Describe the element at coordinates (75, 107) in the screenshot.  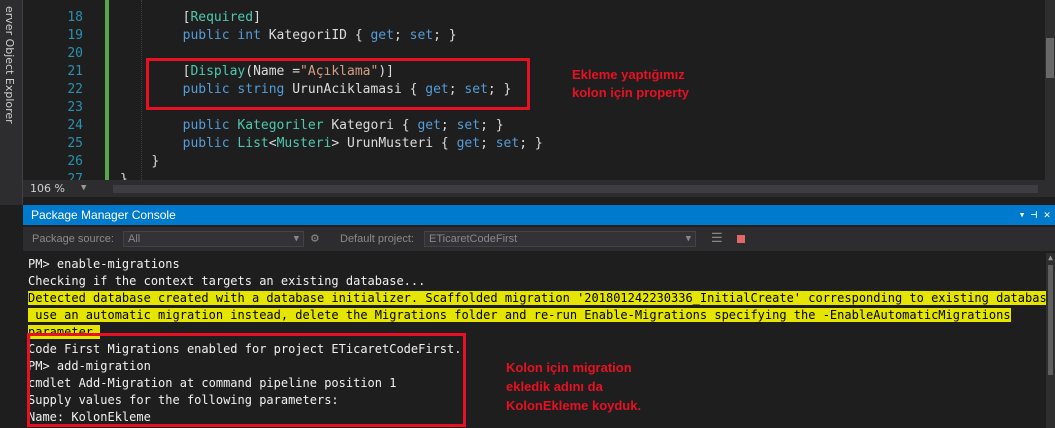
I see `line-number: 23` at that location.